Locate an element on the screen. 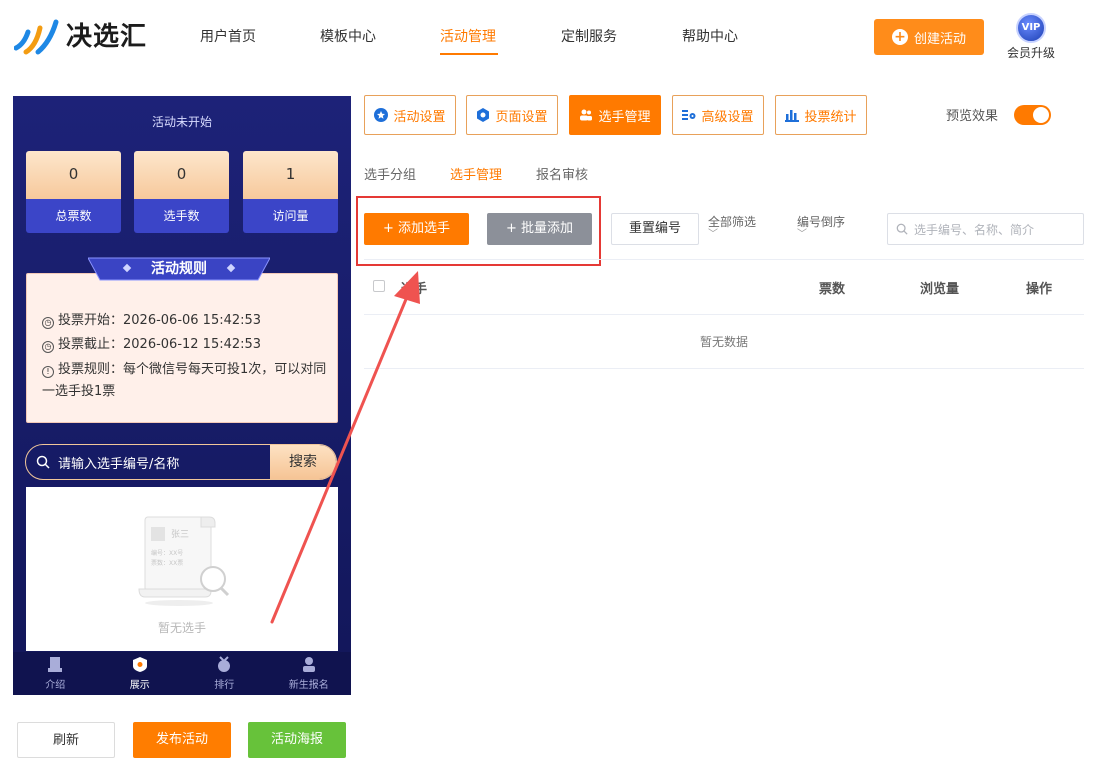  vote-statistics-label: 投票统计 is located at coordinates (830, 117).